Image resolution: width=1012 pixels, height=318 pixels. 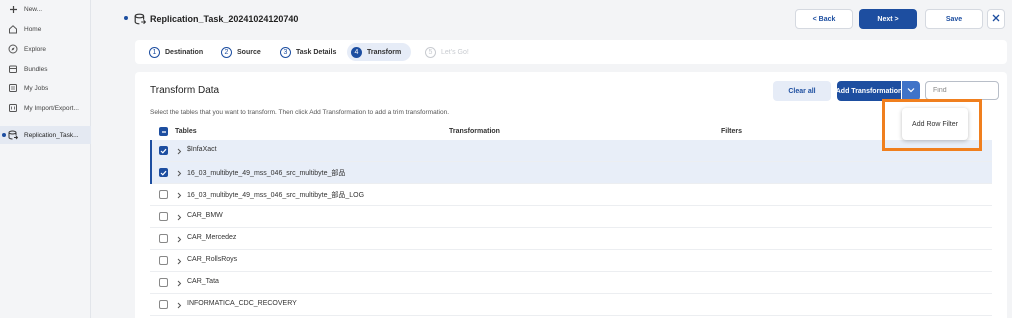 What do you see at coordinates (571, 132) in the screenshot?
I see `table-header: Tables Transformation Filters` at bounding box center [571, 132].